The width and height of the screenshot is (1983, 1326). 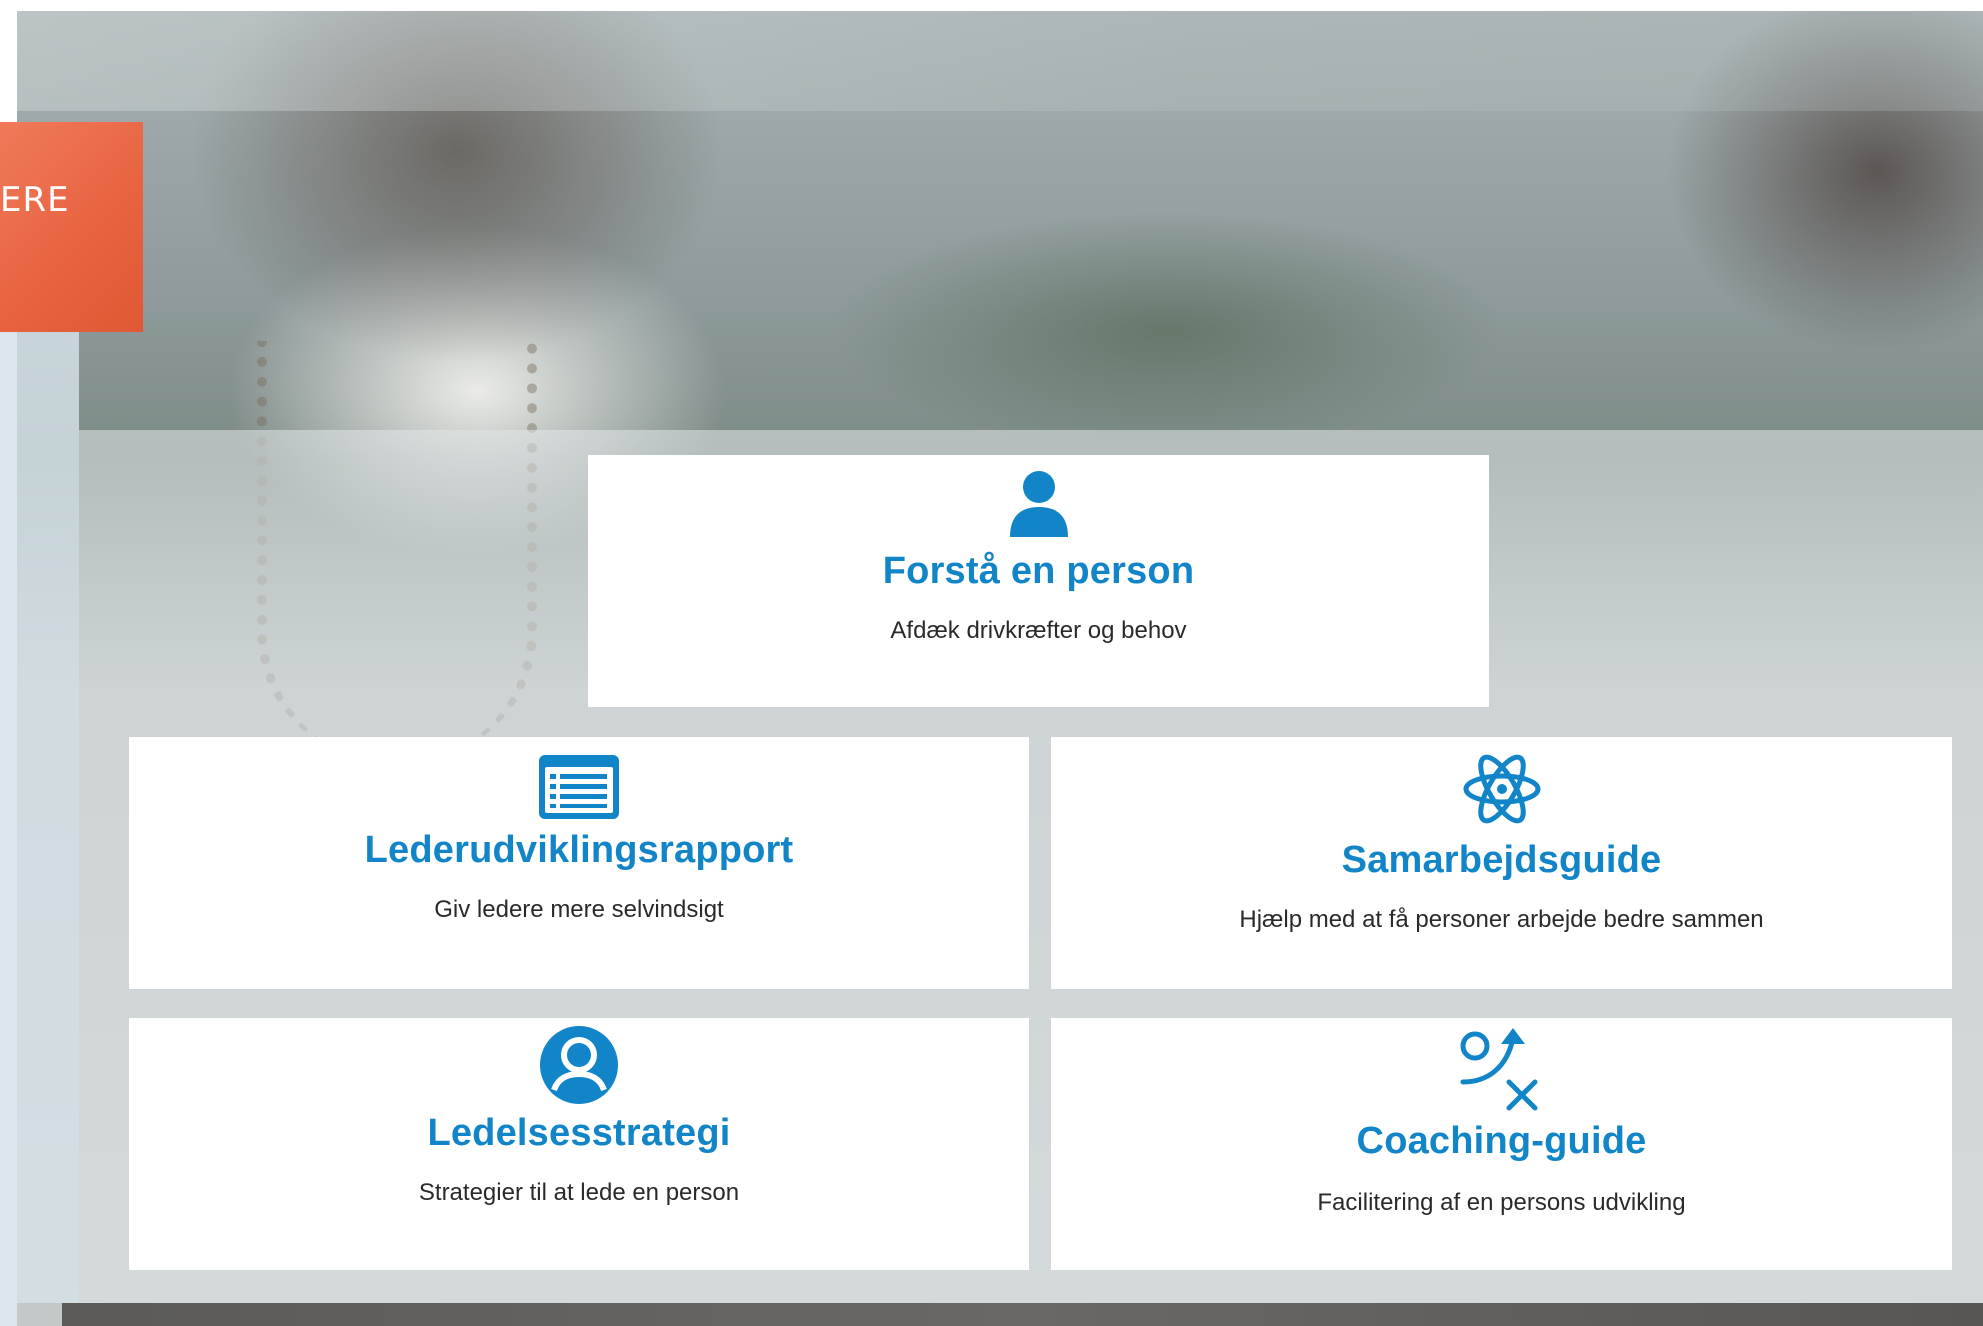 What do you see at coordinates (1022, 1314) in the screenshot?
I see `hero-footer-band` at bounding box center [1022, 1314].